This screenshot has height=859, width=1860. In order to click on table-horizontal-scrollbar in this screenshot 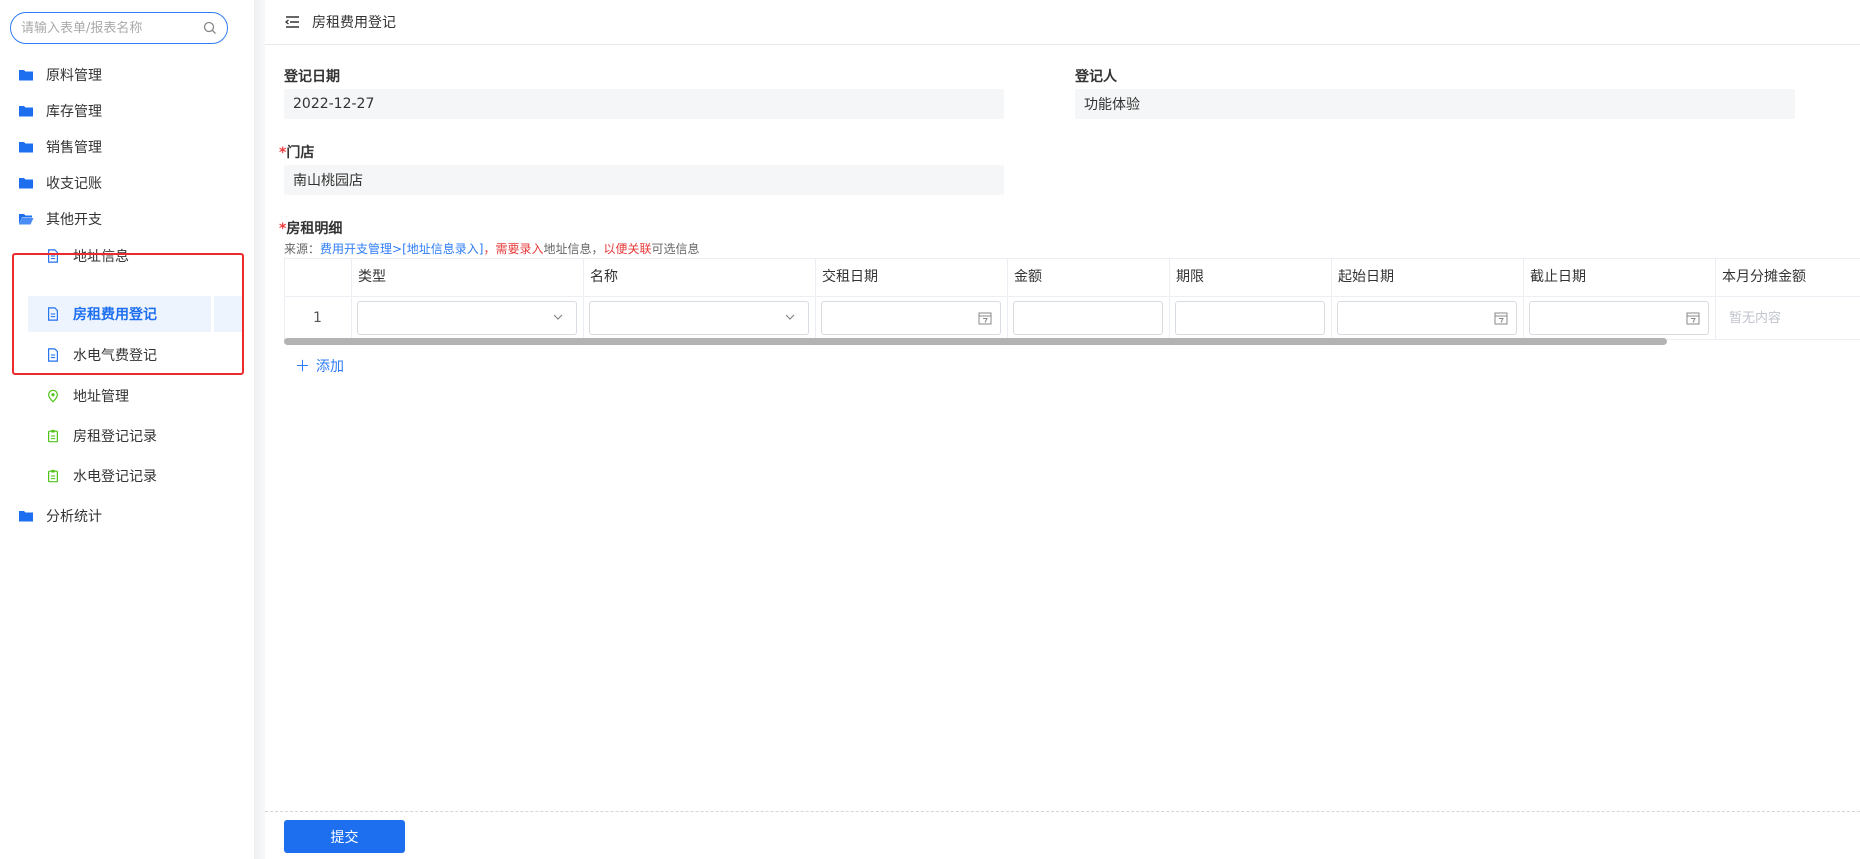, I will do `click(975, 341)`.